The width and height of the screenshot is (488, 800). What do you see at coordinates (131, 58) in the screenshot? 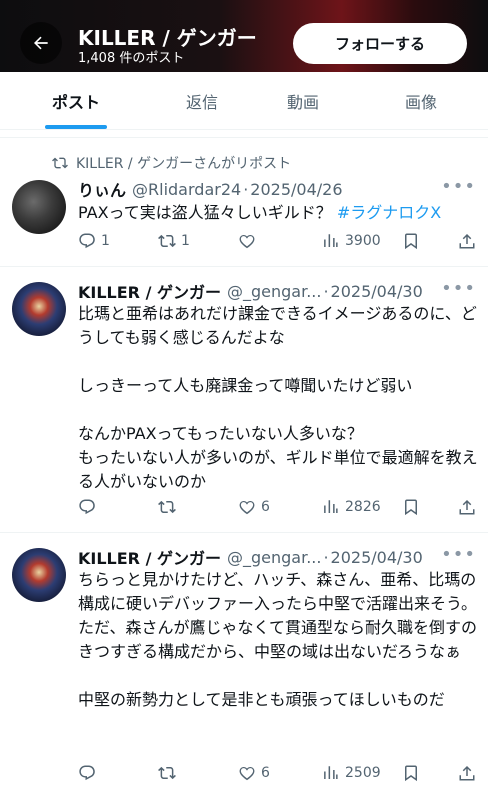
I see `post-count: 1,408 件のポスト` at bounding box center [131, 58].